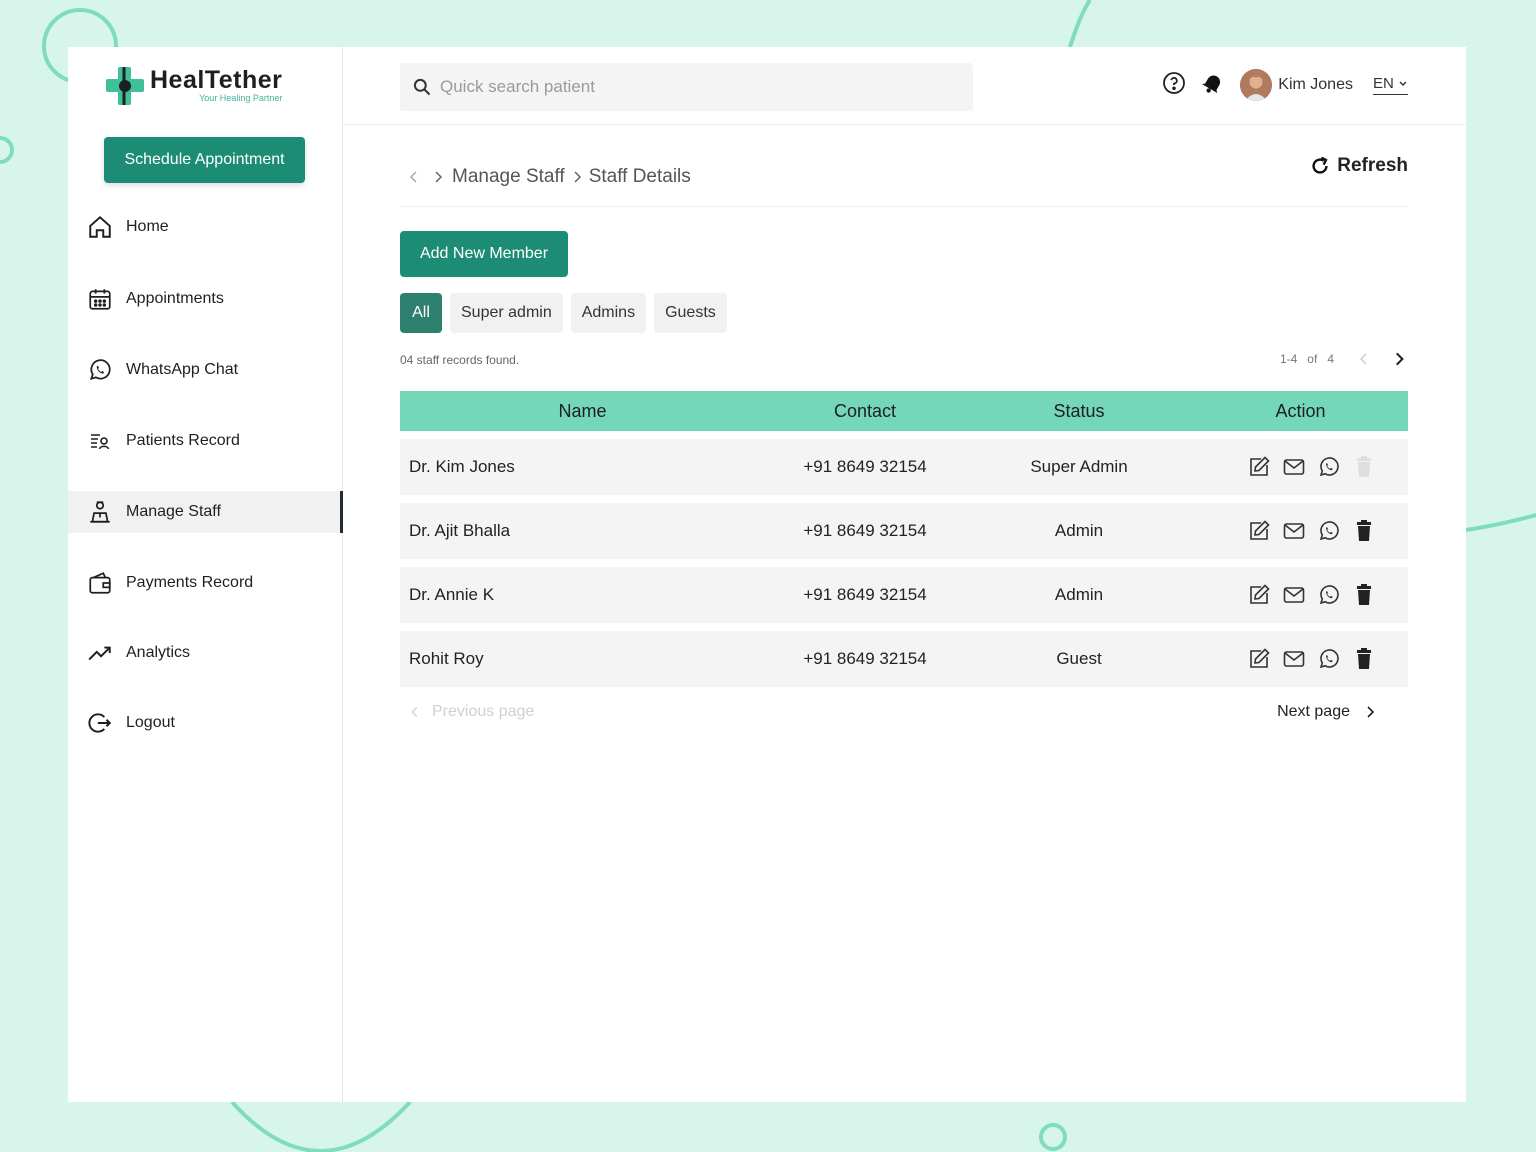  I want to click on avatar, so click(1256, 85).